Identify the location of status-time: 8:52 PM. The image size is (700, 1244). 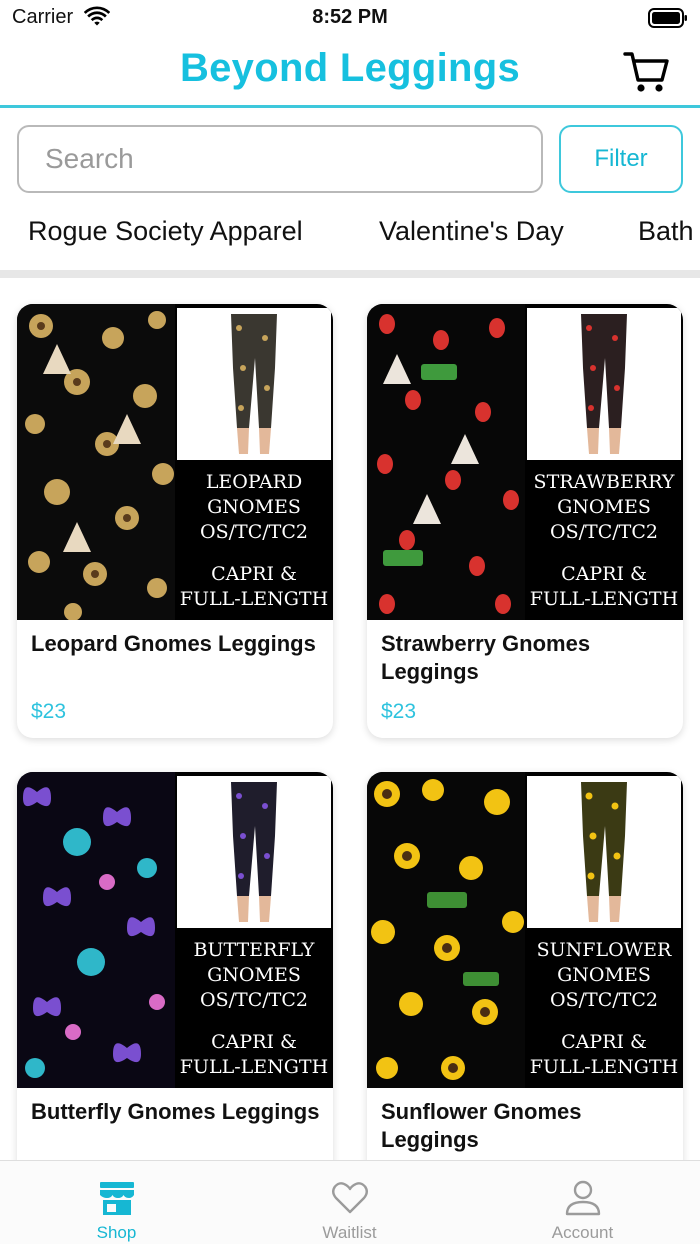
(350, 17).